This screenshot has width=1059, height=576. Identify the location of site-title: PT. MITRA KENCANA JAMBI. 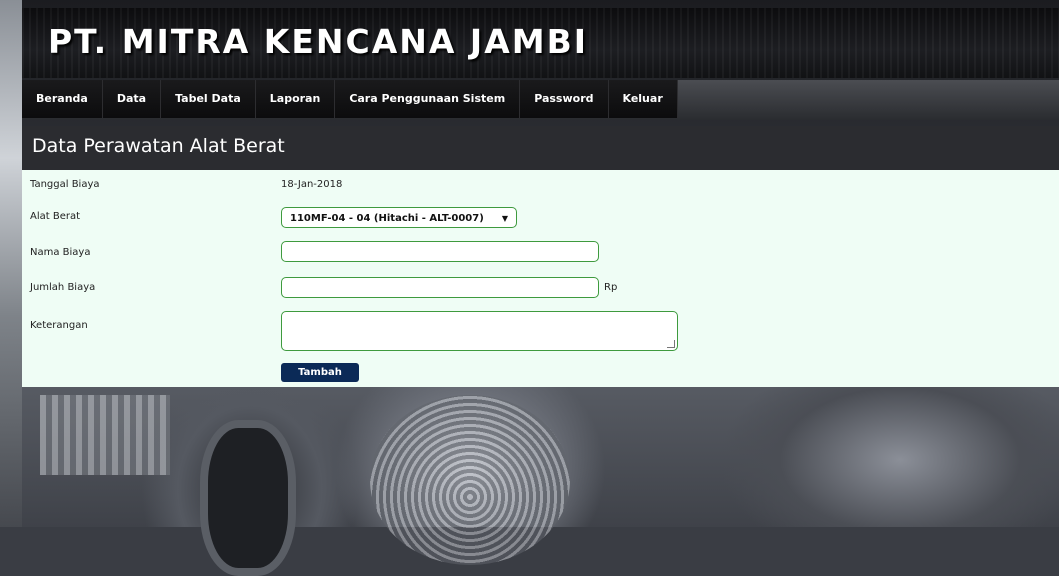
(318, 41).